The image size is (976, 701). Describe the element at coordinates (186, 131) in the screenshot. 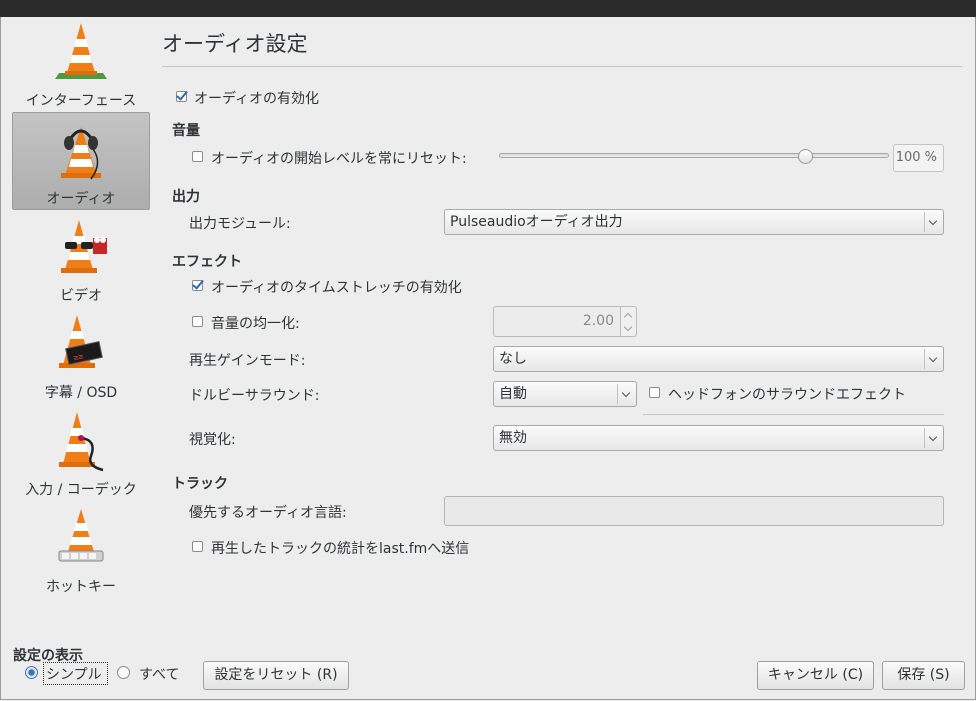

I see `volume-section-heading: 音量` at that location.